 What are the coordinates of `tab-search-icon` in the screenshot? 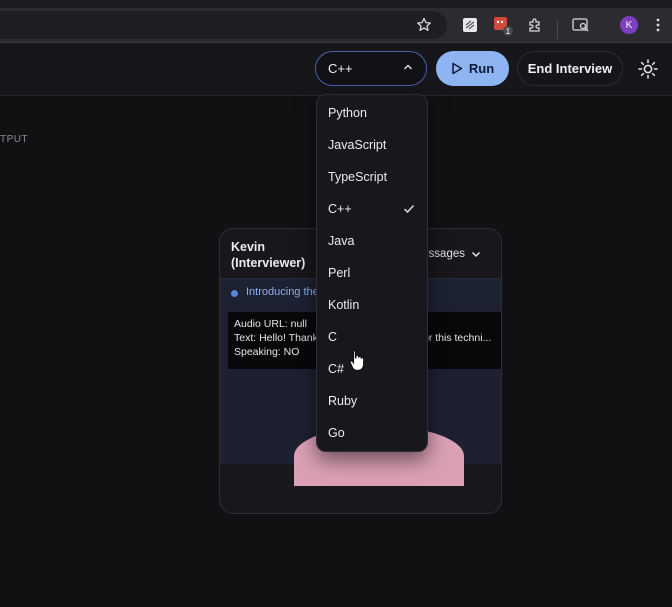 It's located at (581, 25).